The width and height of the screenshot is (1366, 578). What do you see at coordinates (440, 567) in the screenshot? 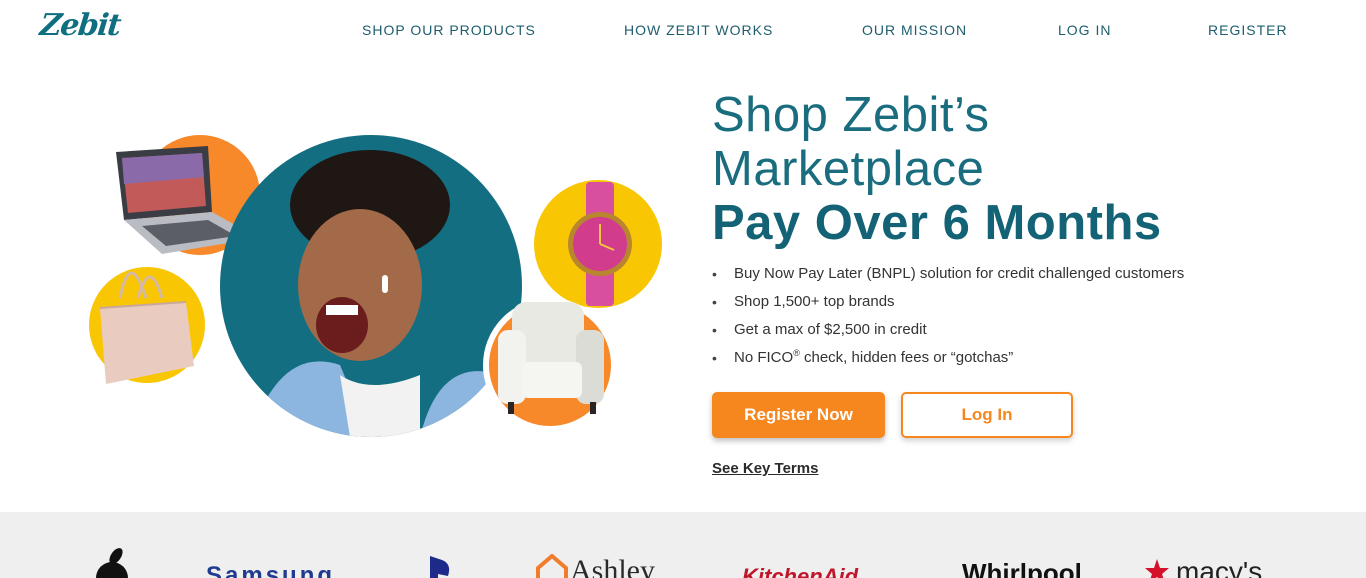
I see `playstation-logo-icon` at bounding box center [440, 567].